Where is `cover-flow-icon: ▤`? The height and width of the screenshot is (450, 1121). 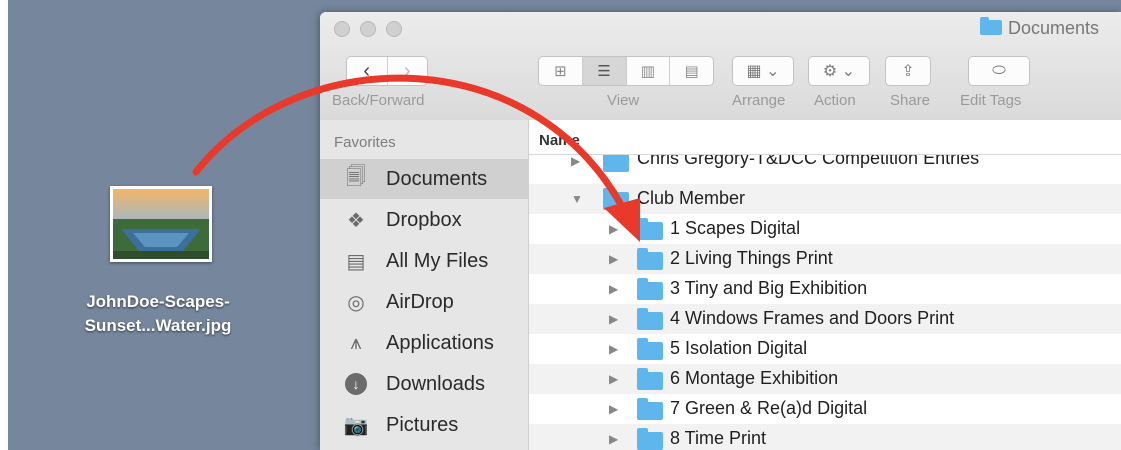 cover-flow-icon: ▤ is located at coordinates (691, 71).